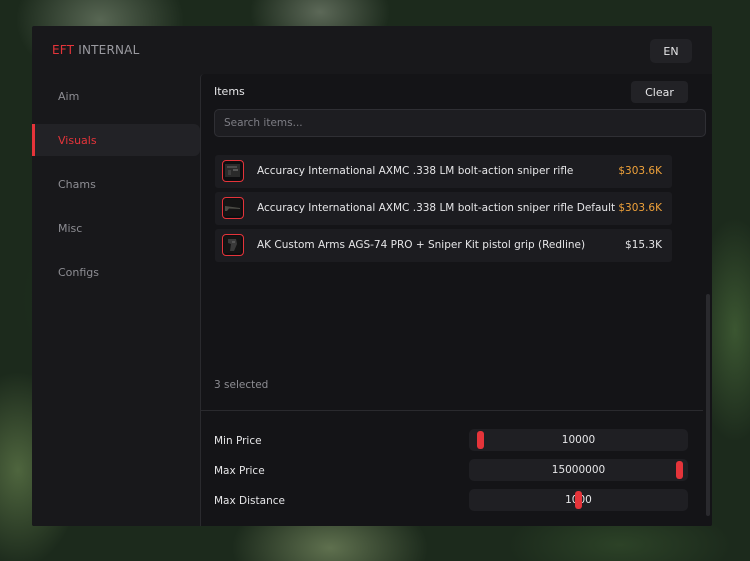  I want to click on clear-button: Clear, so click(659, 92).